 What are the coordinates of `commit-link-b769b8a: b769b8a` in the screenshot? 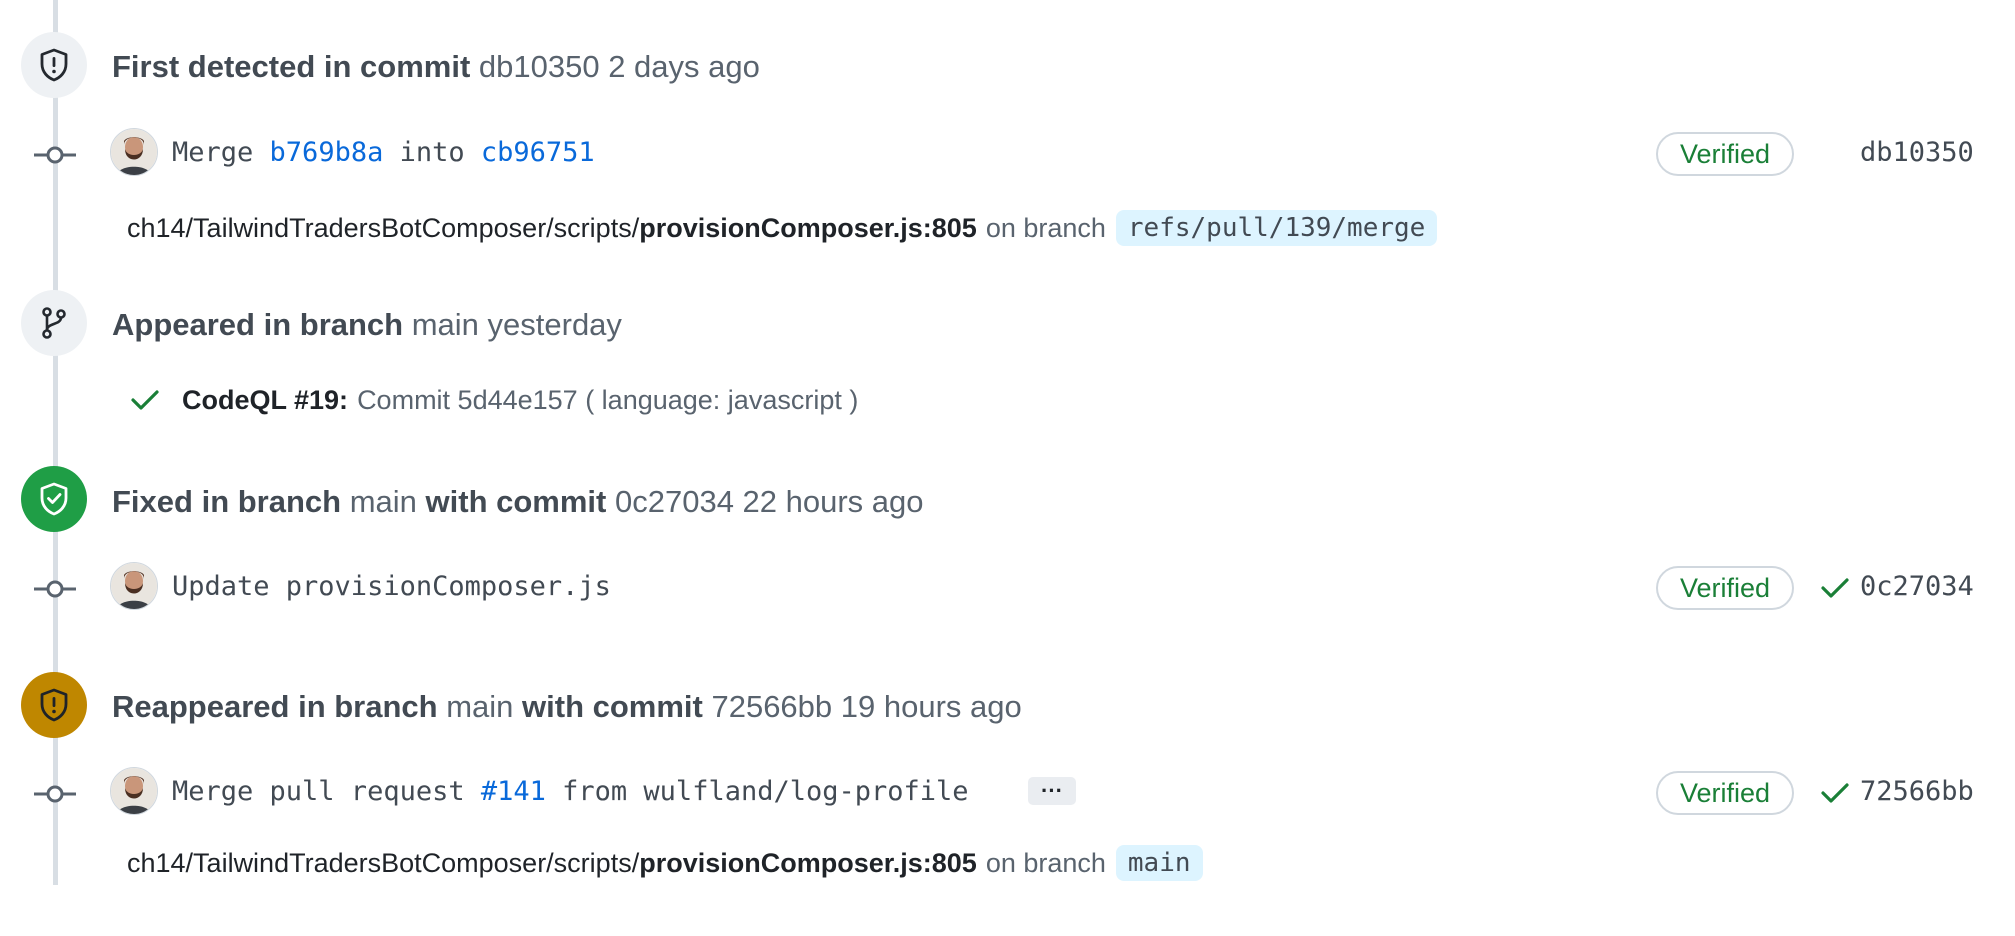 It's located at (327, 152).